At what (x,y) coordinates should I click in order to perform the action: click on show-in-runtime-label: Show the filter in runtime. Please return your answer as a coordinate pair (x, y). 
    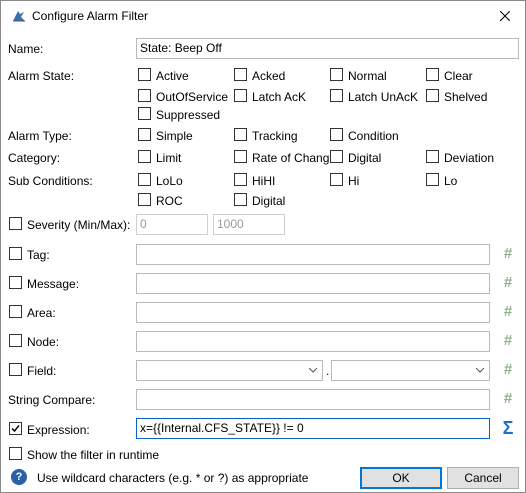
    Looking at the image, I should click on (93, 455).